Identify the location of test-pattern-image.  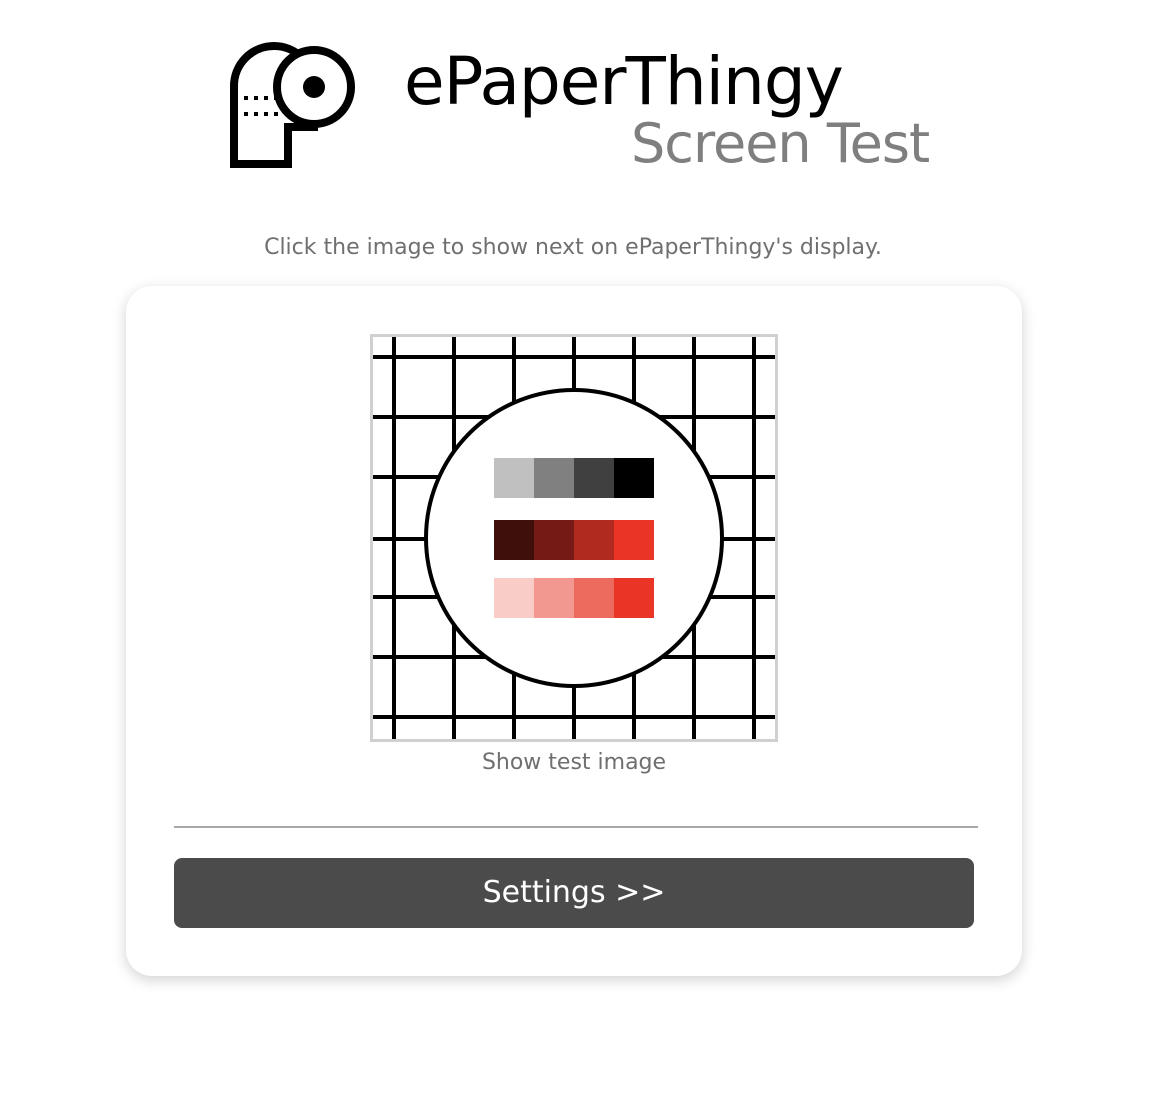
(574, 538).